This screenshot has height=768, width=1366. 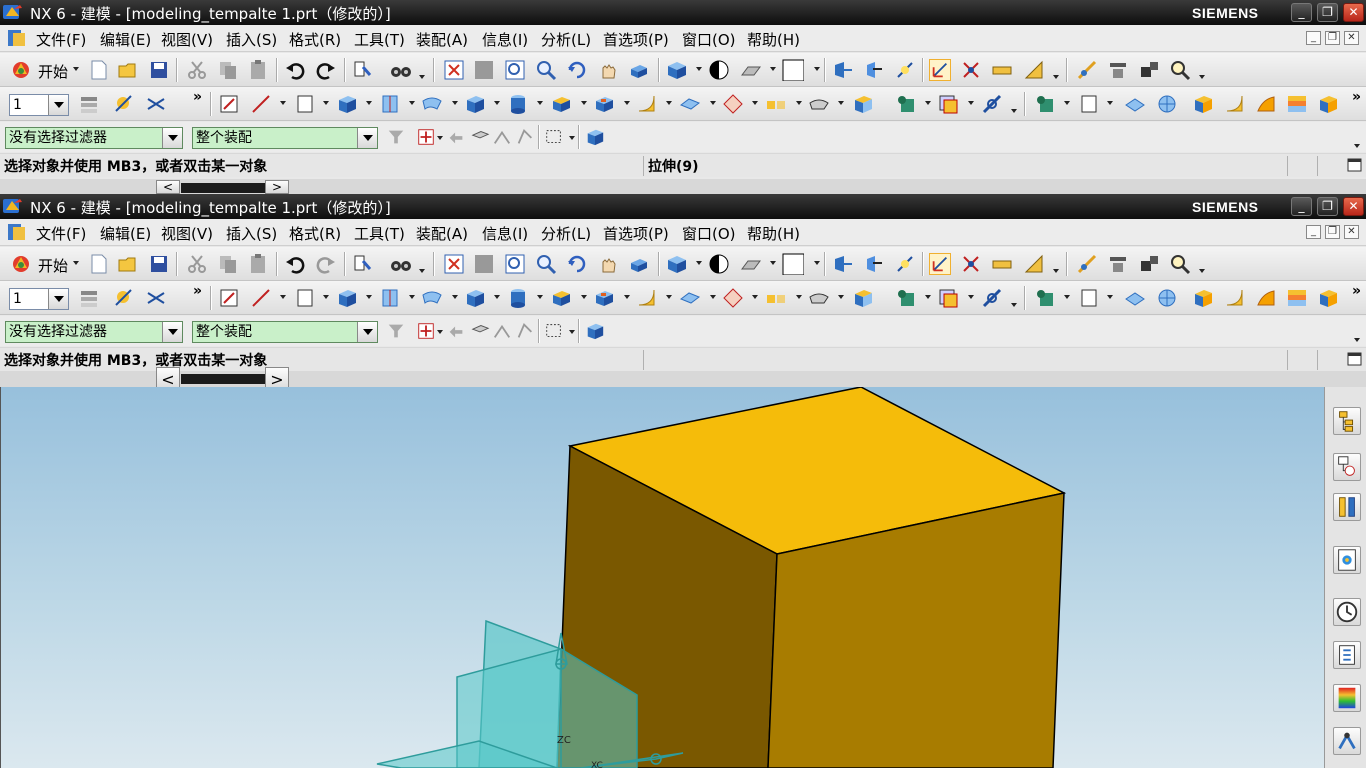 I want to click on redo-icon, so click(x=326, y=70).